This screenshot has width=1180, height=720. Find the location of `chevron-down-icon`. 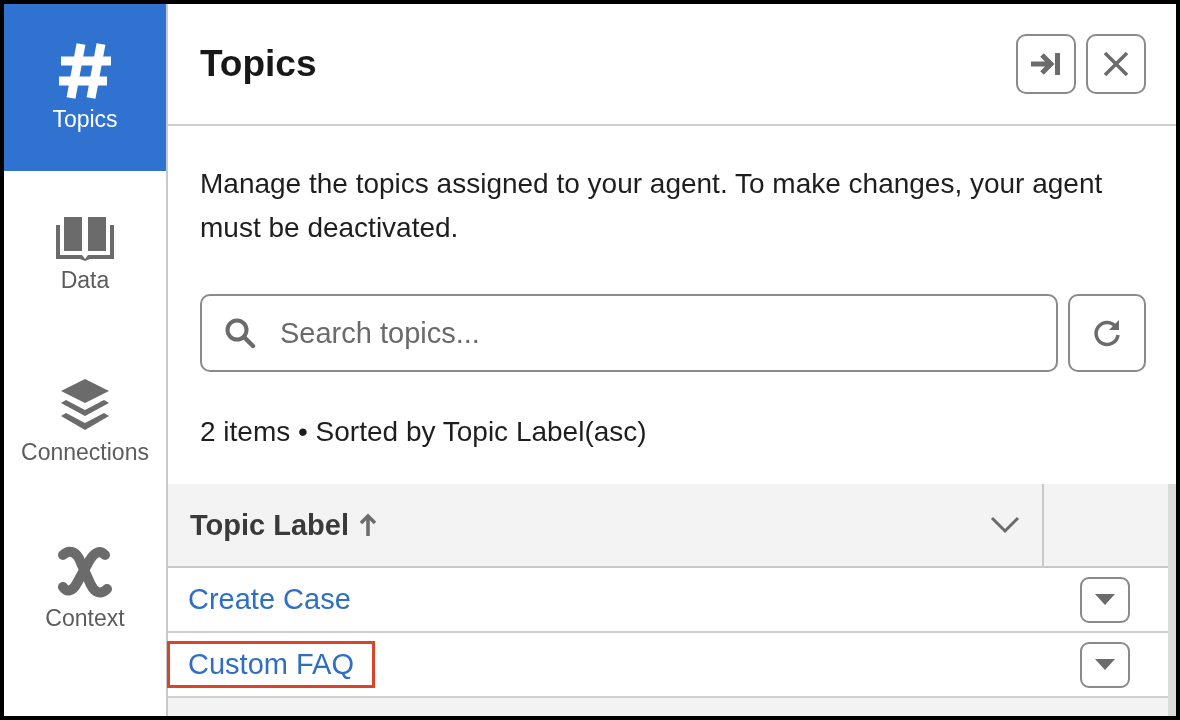

chevron-down-icon is located at coordinates (1005, 525).